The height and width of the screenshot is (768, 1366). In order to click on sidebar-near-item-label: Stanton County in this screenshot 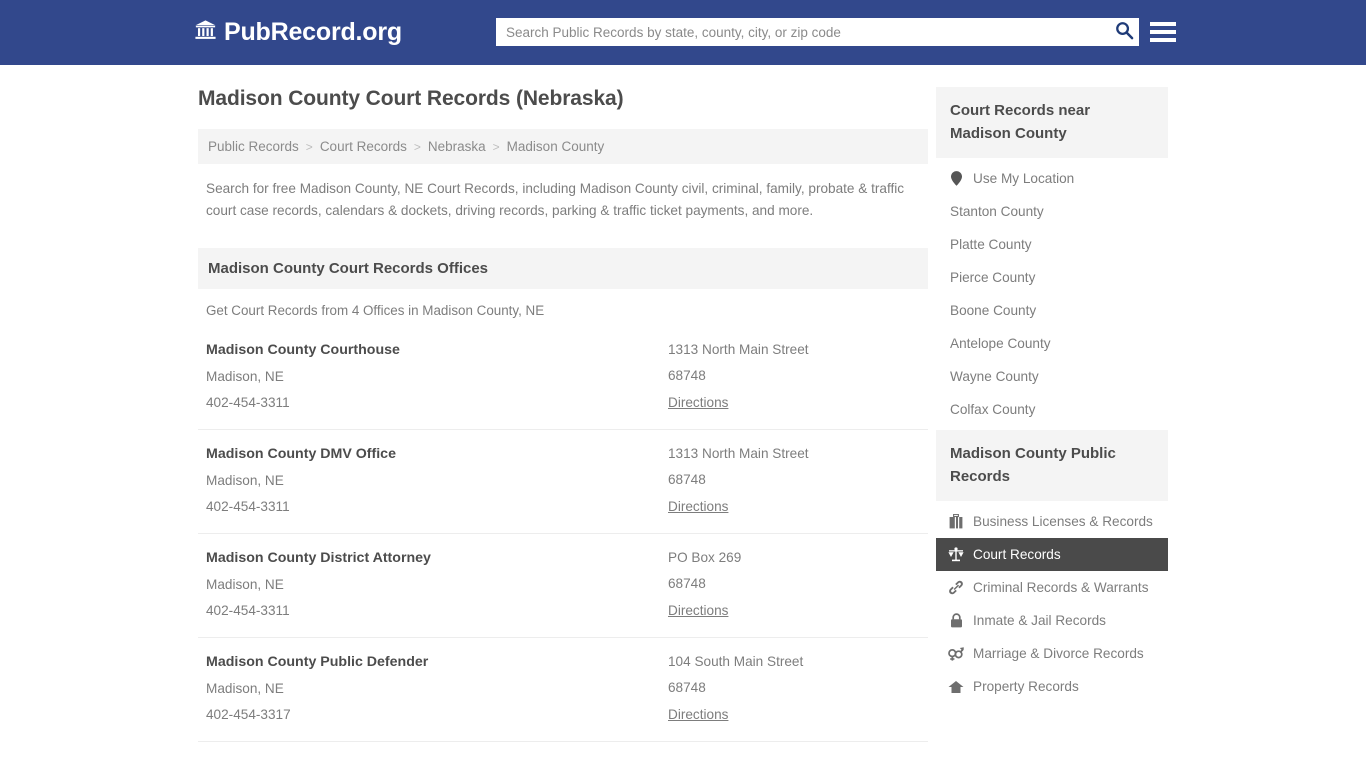, I will do `click(997, 211)`.